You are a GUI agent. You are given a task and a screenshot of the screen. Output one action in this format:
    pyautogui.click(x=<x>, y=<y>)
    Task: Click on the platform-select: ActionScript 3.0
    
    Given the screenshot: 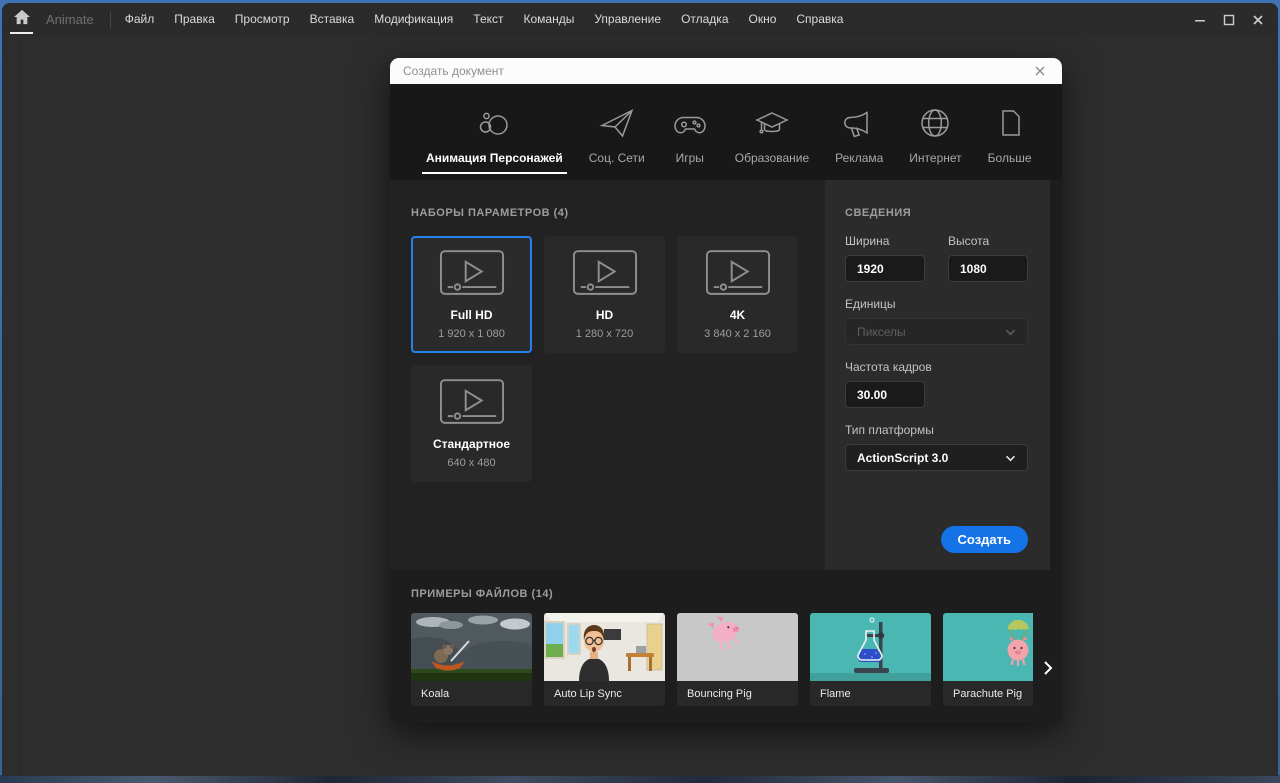 What is the action you would take?
    pyautogui.click(x=936, y=457)
    